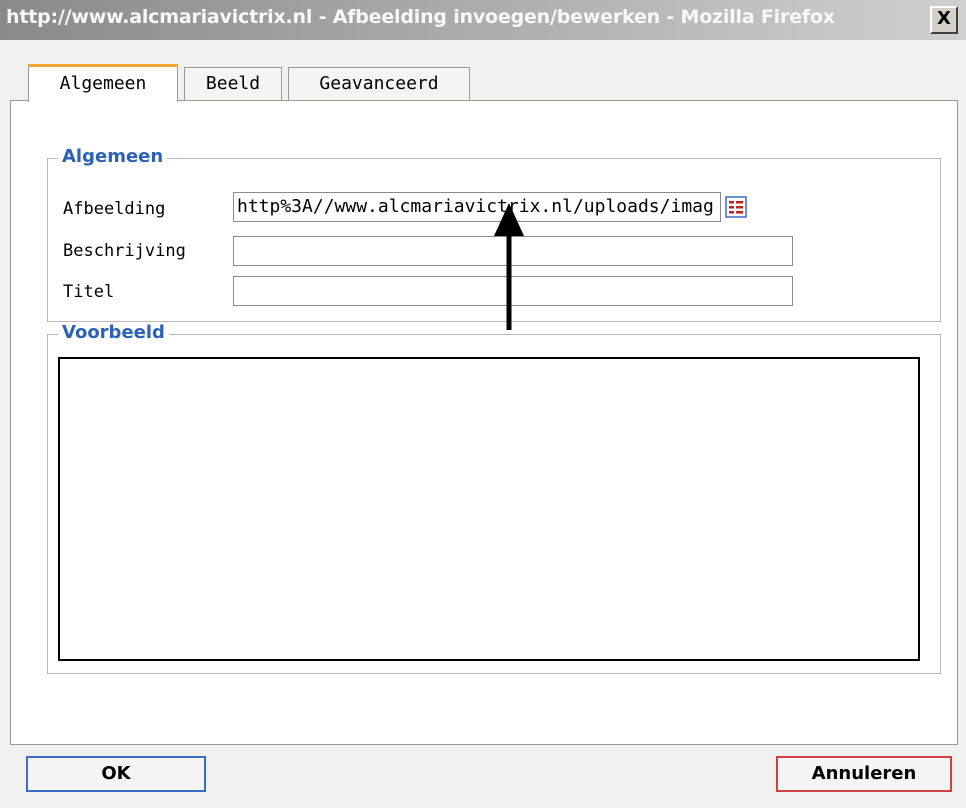 The height and width of the screenshot is (808, 966). Describe the element at coordinates (233, 84) in the screenshot. I see `tab-beeld: Beeld` at that location.